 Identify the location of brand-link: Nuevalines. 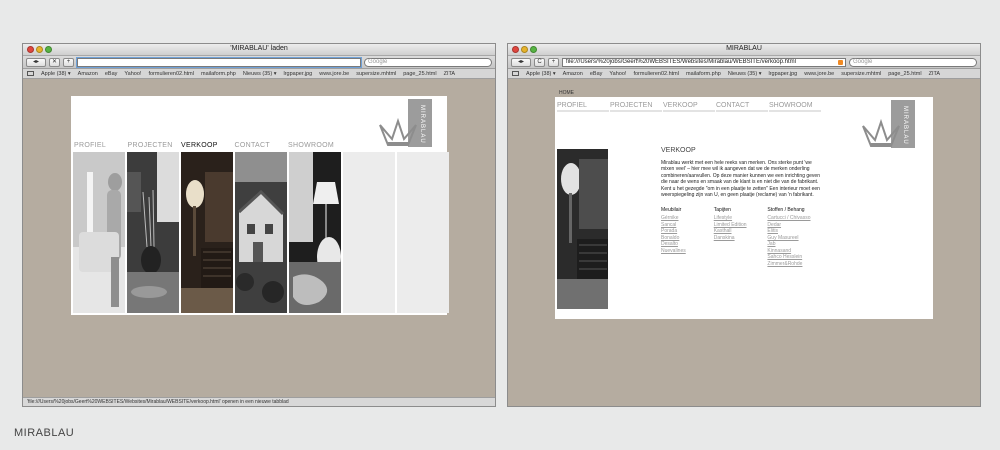
(687, 251).